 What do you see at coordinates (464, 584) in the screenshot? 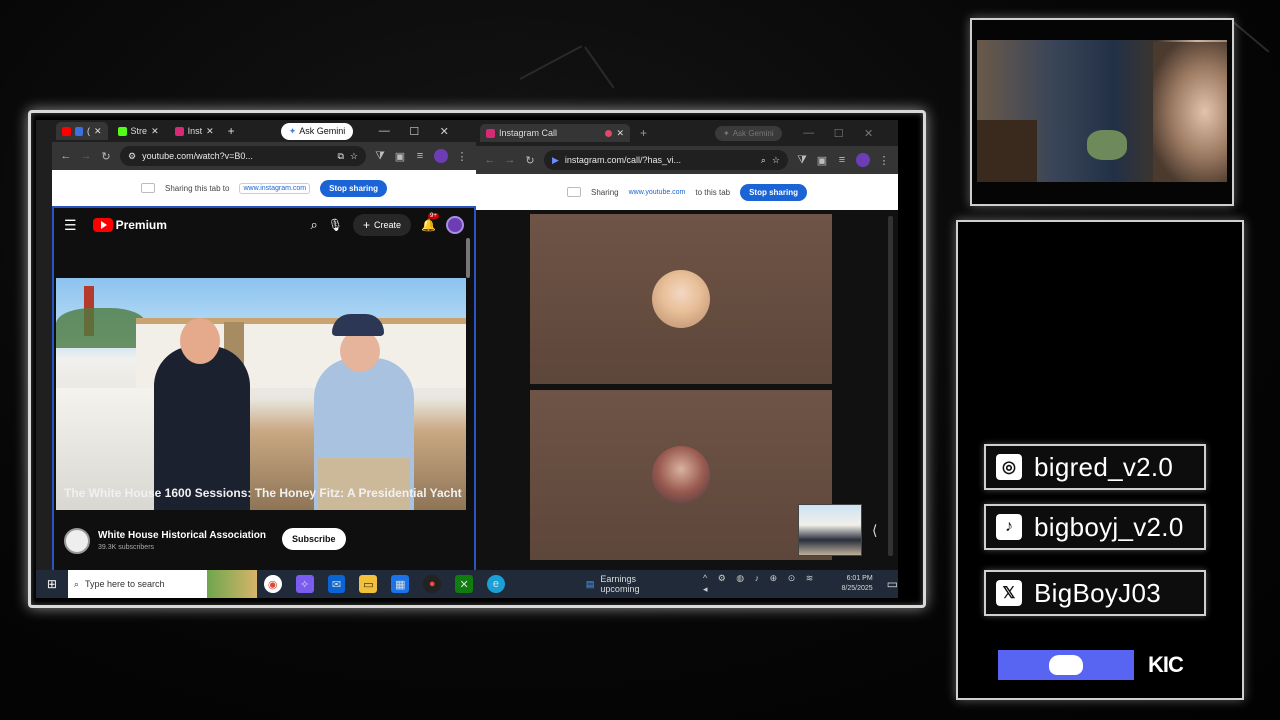
I see `xbox-icon: ✕` at bounding box center [464, 584].